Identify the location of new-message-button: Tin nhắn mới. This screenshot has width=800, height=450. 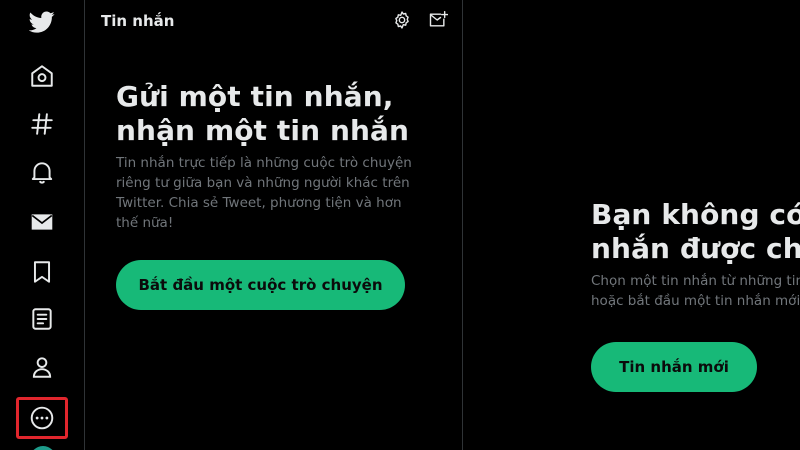
(674, 367).